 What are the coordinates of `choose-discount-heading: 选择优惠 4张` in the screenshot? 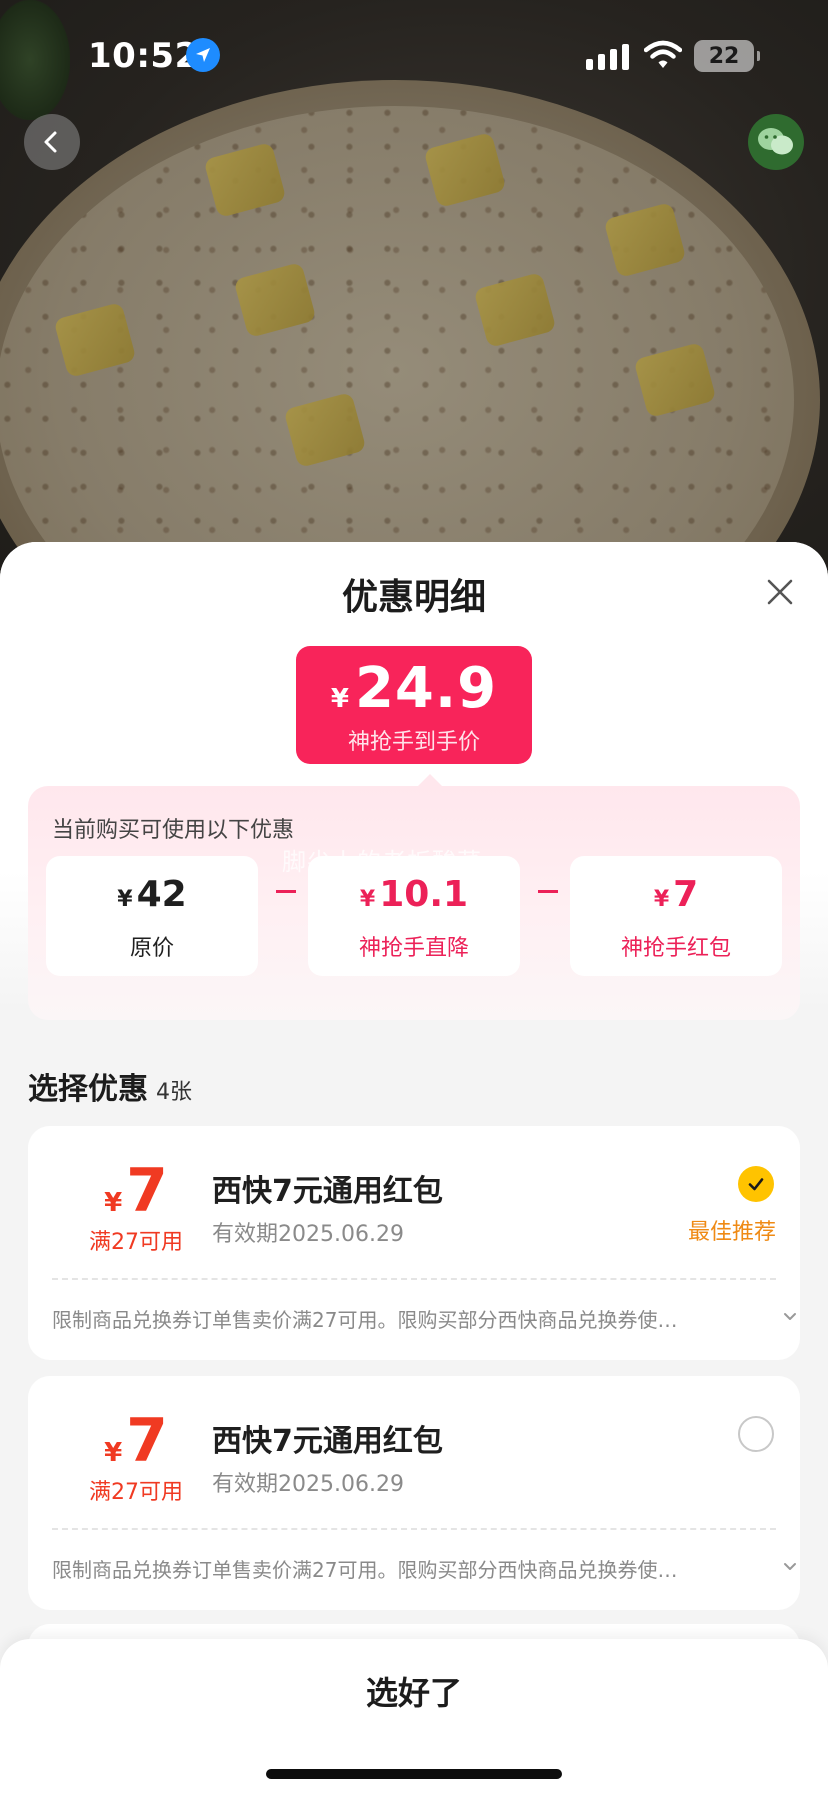 It's located at (110, 1086).